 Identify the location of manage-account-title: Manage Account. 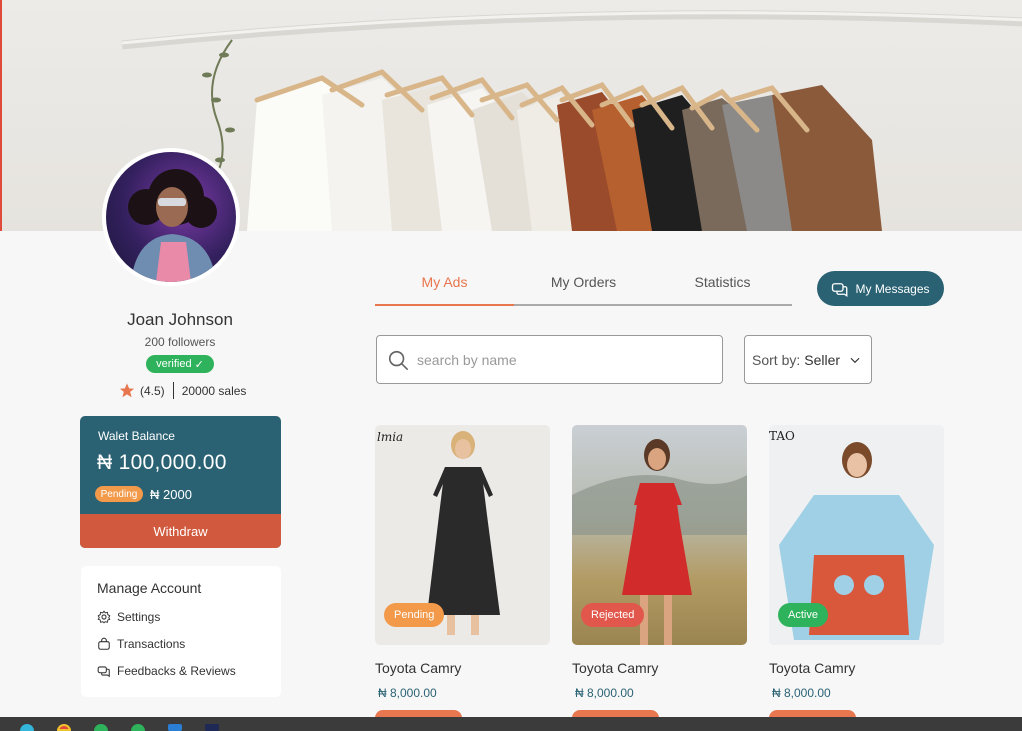
(149, 588).